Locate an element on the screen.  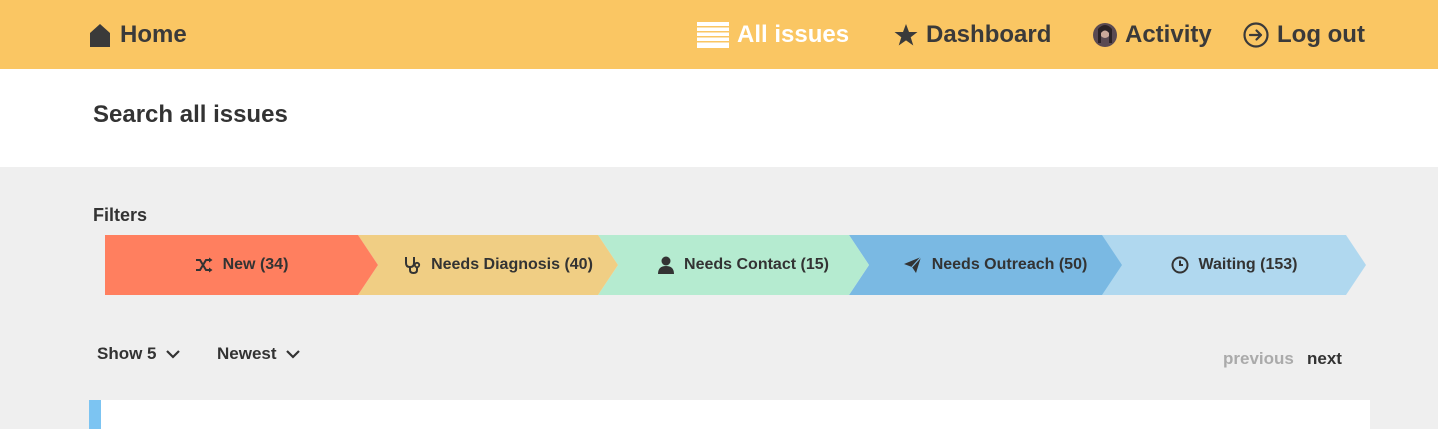
filter-needs-contact-label: Needs Contact (15) is located at coordinates (756, 264).